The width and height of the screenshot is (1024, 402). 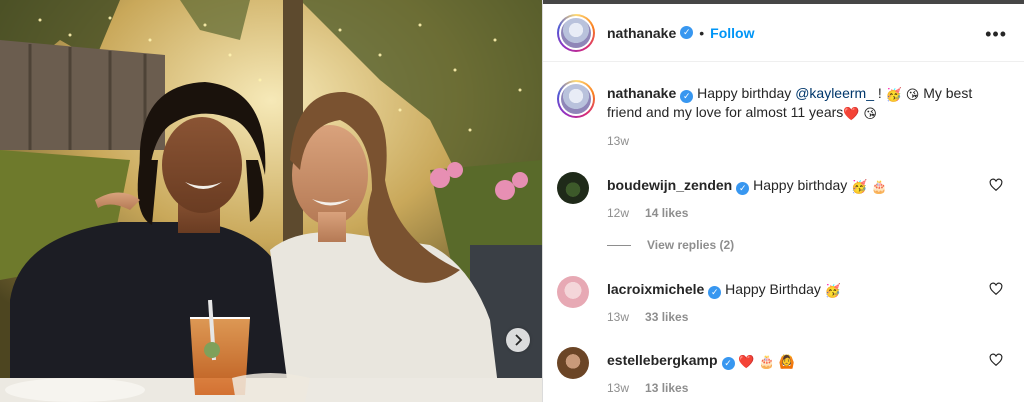 I want to click on comment-meta: 12w 14 likes, so click(x=647, y=213).